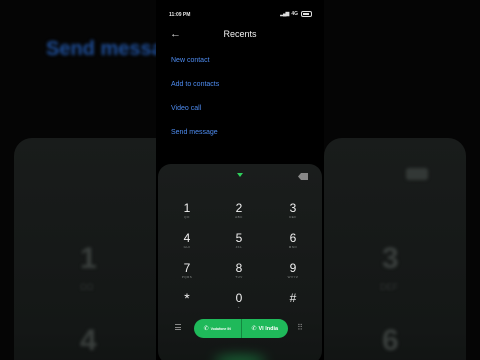  I want to click on sim2-label: VI India, so click(268, 328).